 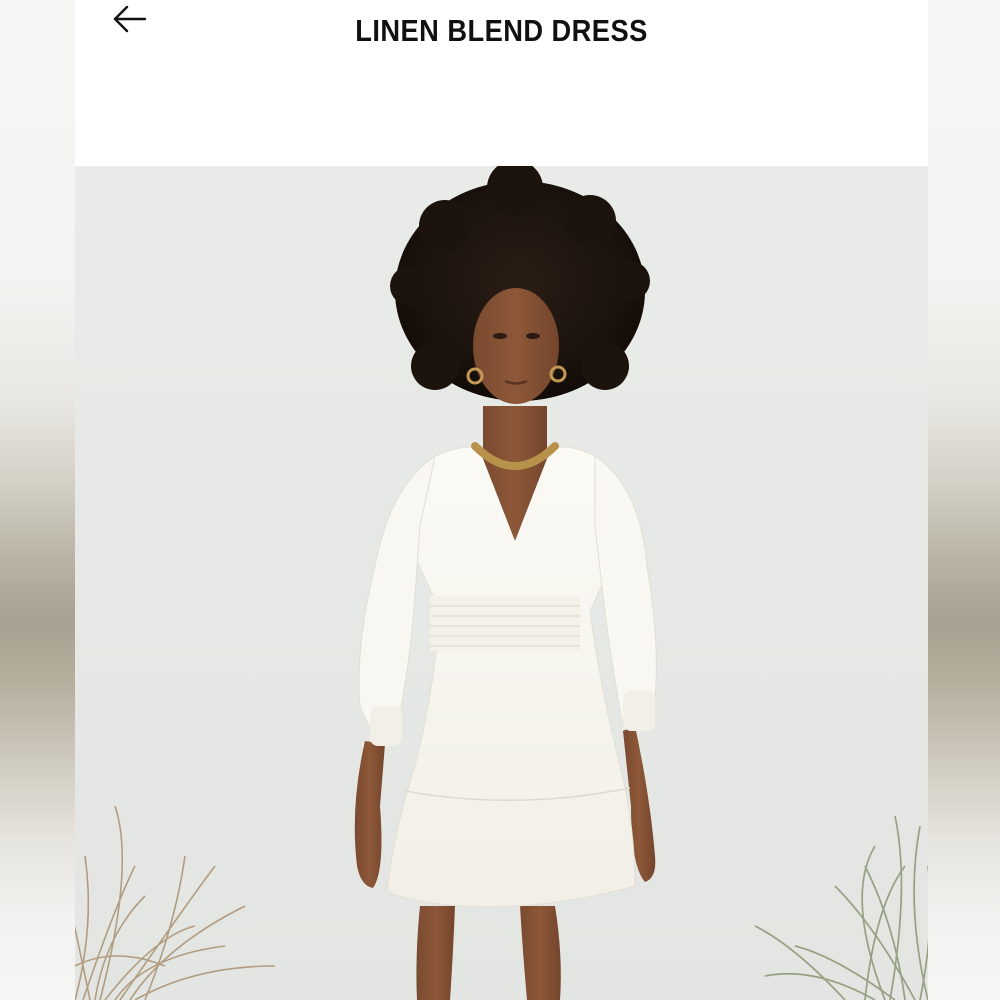 I want to click on page-title: LINEN BLEND DRESS, so click(x=501, y=30).